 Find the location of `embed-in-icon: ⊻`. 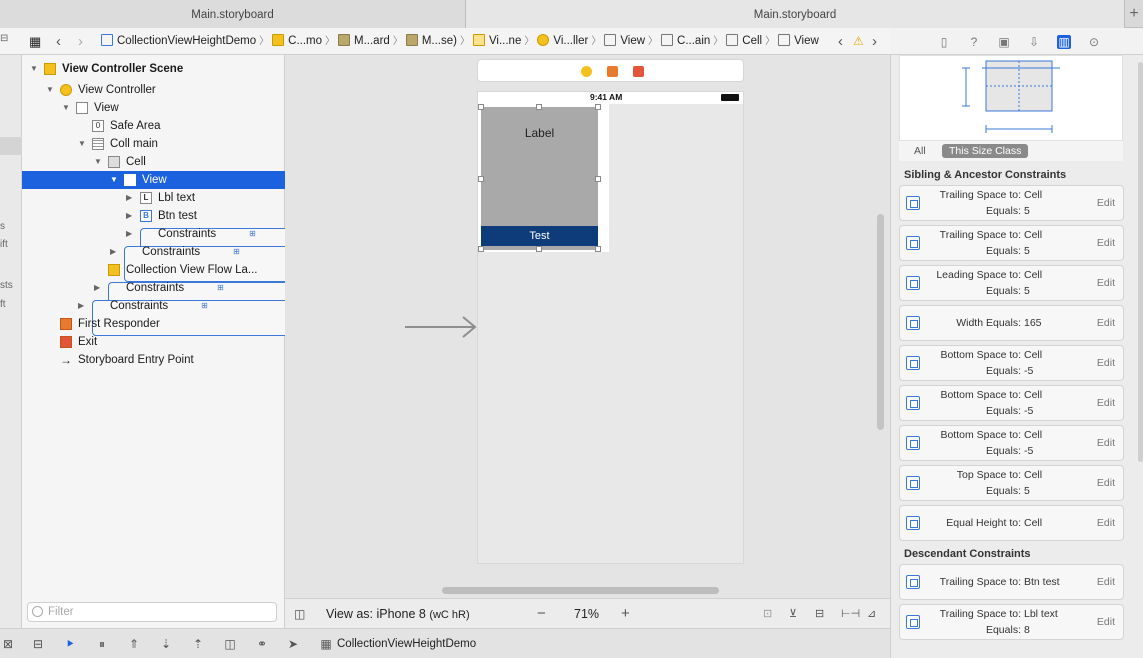

embed-in-icon: ⊻ is located at coordinates (793, 614).